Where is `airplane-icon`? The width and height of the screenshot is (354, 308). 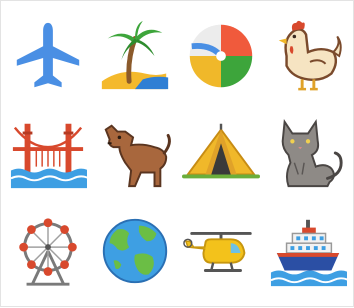 airplane-icon is located at coordinates (48, 55).